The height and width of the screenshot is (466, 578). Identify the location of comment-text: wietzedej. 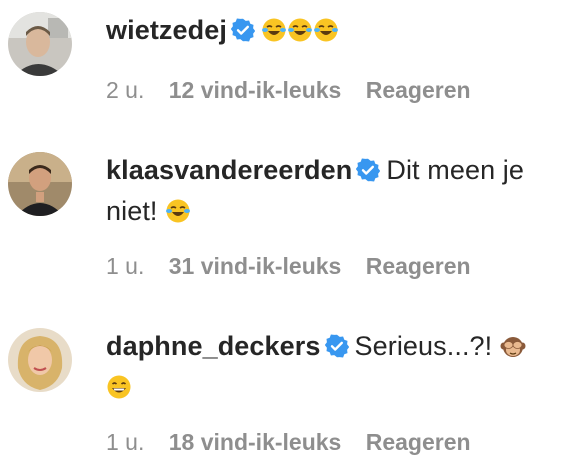
(334, 30).